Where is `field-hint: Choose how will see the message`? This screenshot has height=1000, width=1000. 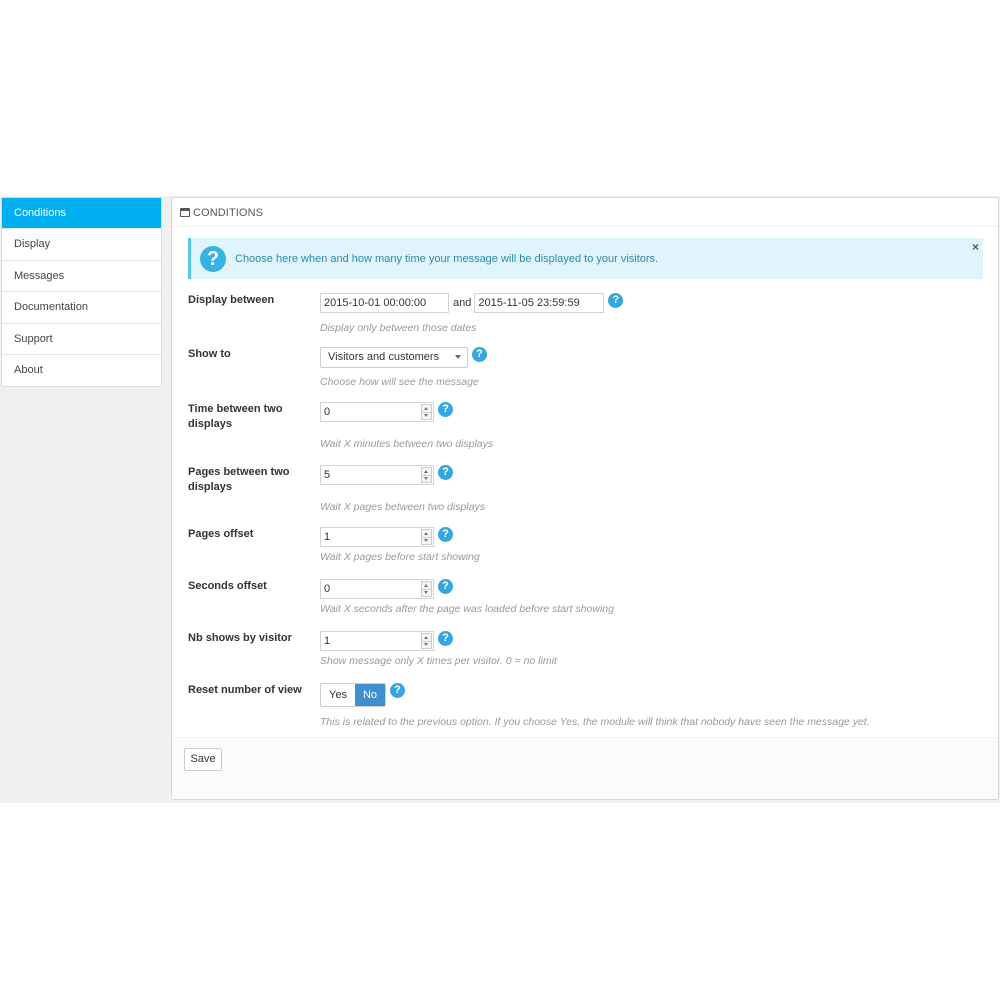 field-hint: Choose how will see the message is located at coordinates (399, 382).